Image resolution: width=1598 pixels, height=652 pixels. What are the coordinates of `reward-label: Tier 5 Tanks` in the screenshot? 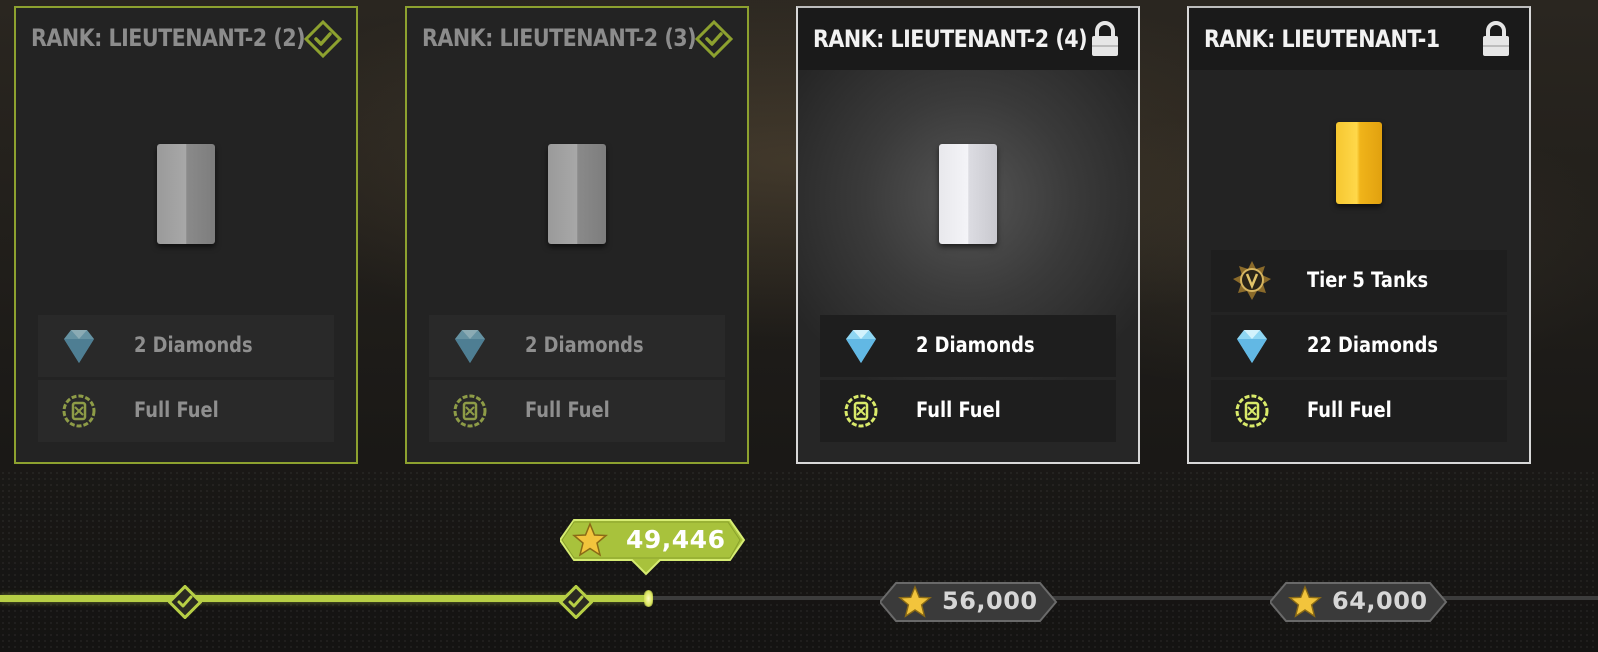 It's located at (1368, 280).